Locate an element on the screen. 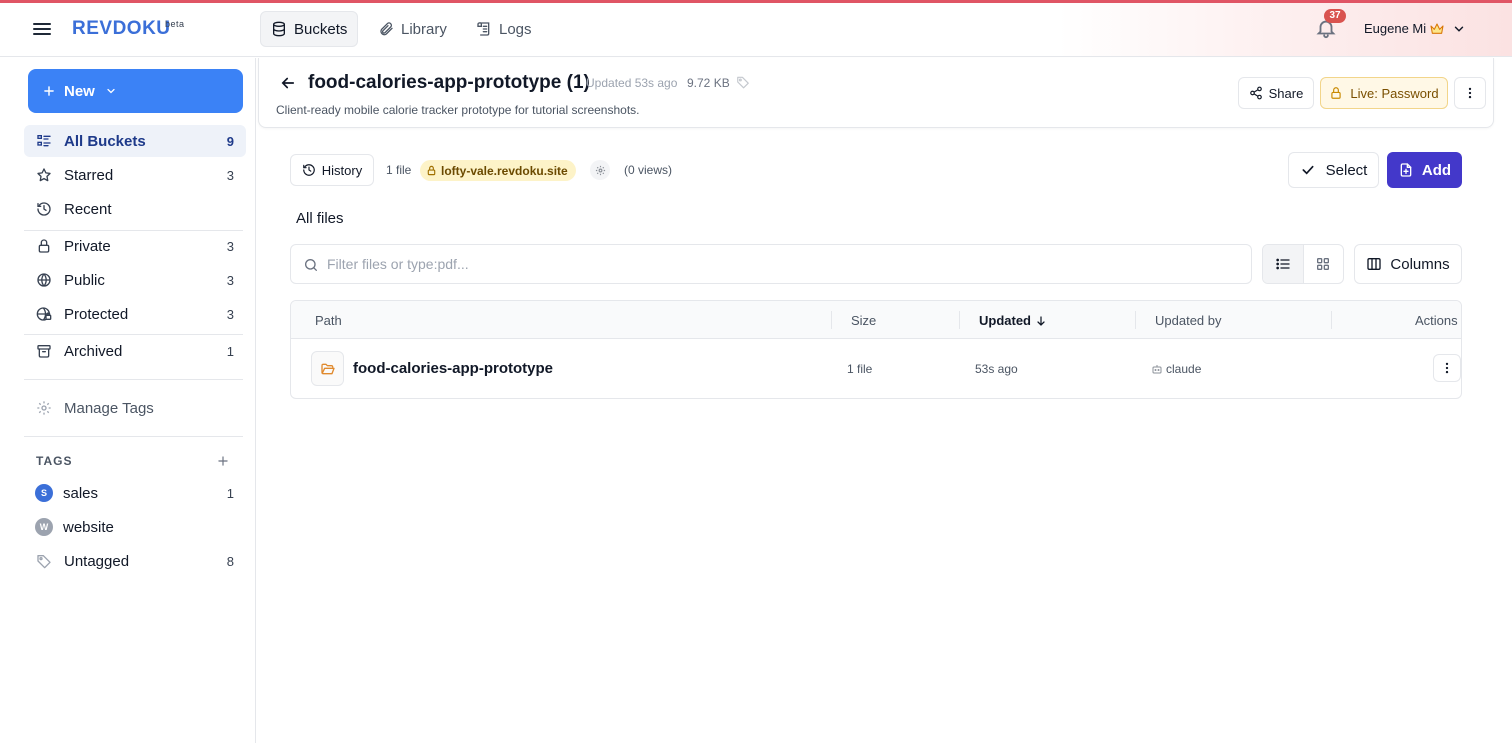 Image resolution: width=1512 pixels, height=743 pixels. sidebar-item-private: Private 3 is located at coordinates (135, 246).